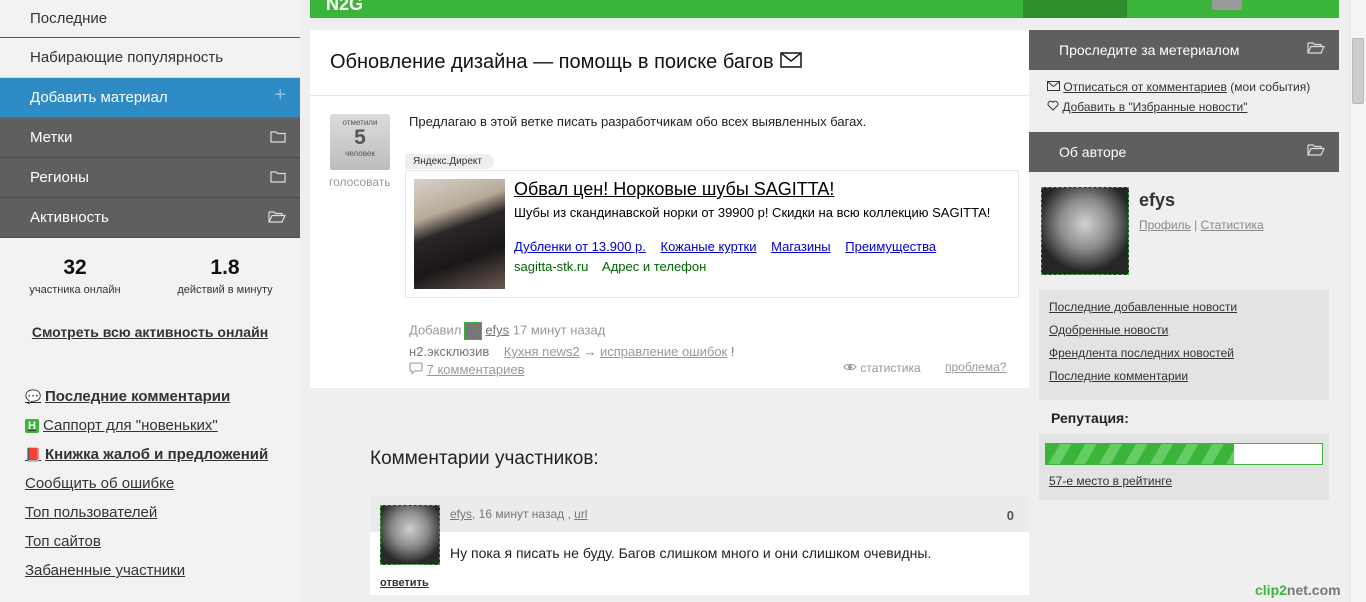  I want to click on added-label: Добавил, so click(435, 330).